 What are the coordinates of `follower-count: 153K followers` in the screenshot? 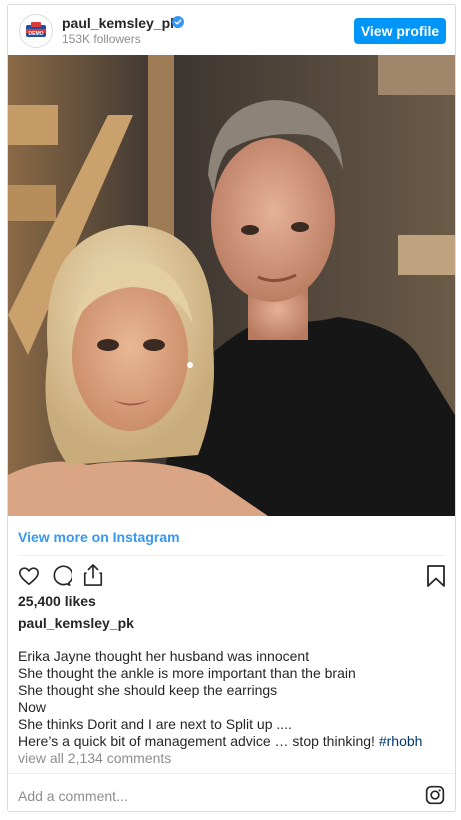 It's located at (101, 39).